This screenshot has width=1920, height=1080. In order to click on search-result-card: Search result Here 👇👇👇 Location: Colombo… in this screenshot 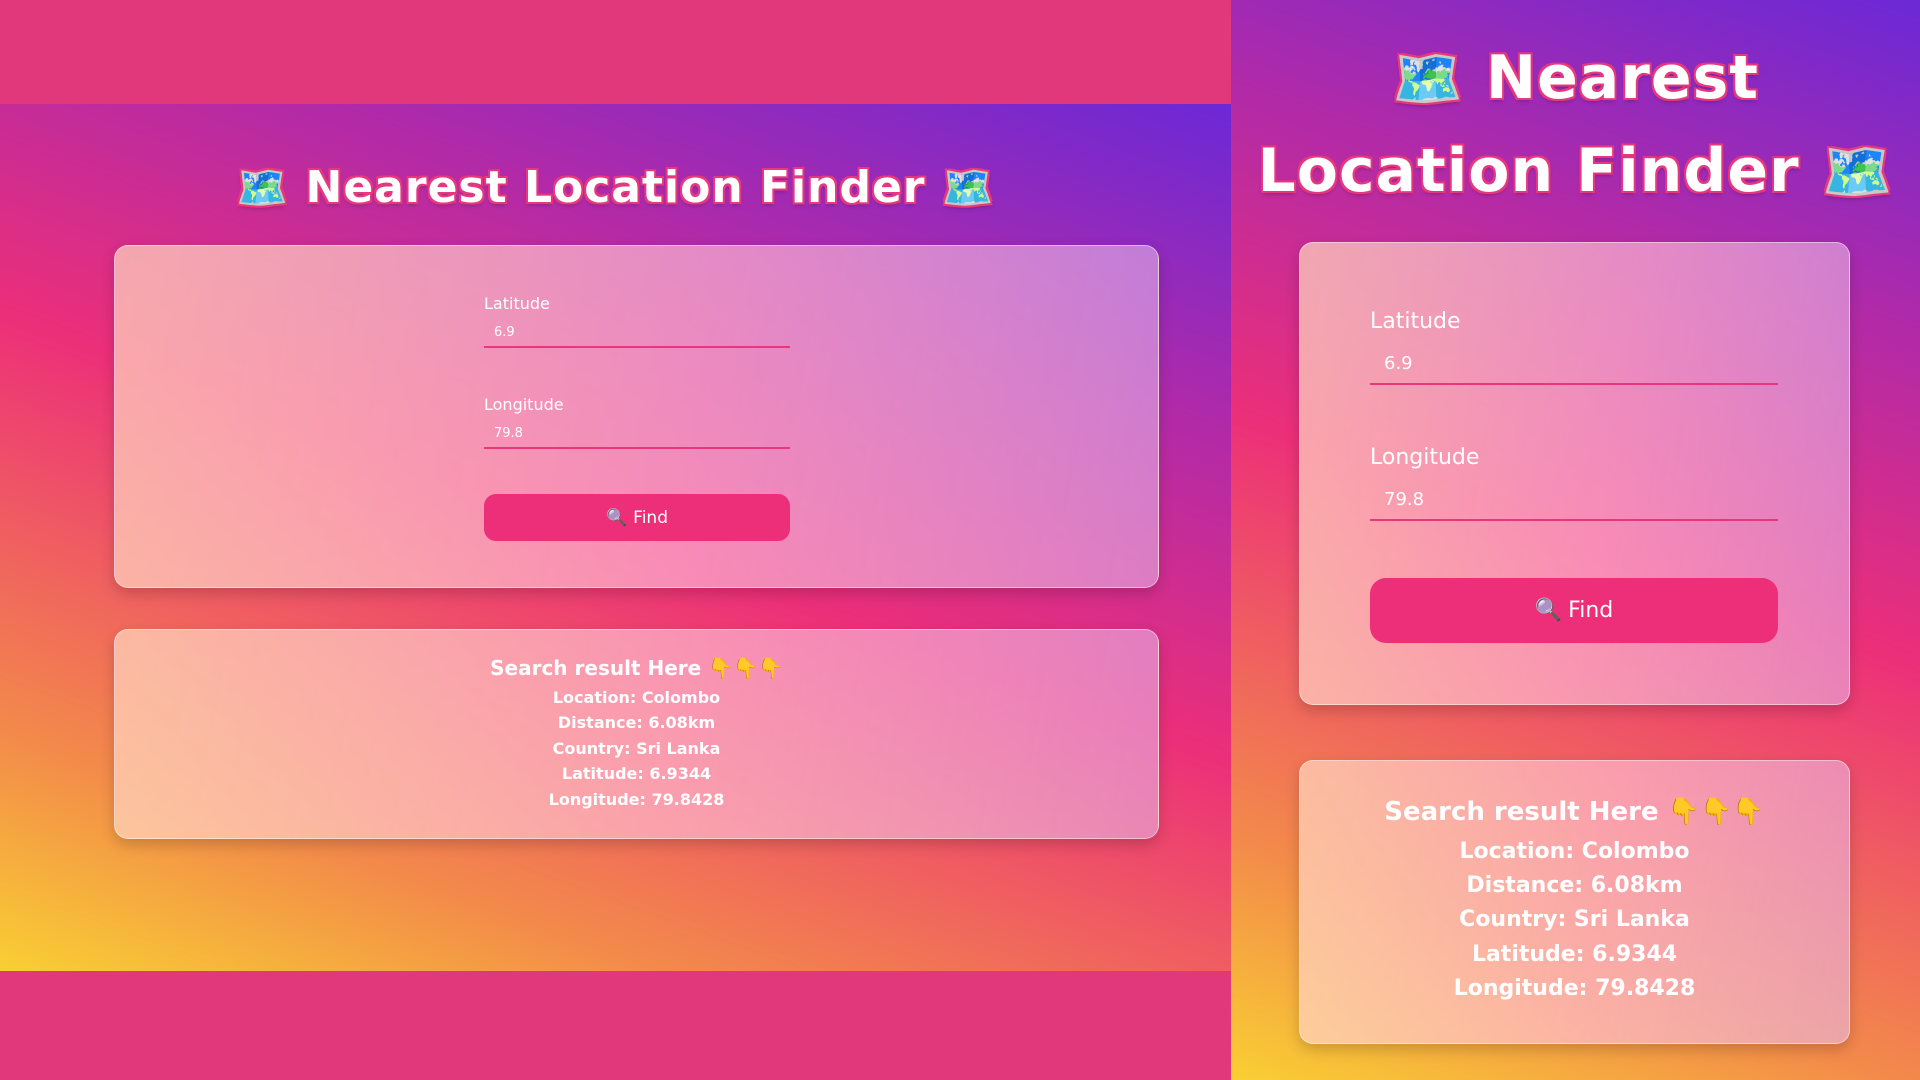, I will do `click(636, 734)`.